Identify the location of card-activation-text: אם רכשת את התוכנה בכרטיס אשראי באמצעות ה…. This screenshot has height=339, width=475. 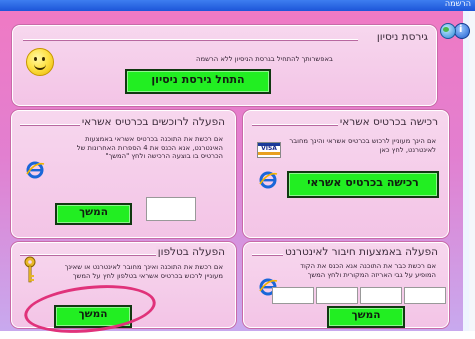
(149, 148).